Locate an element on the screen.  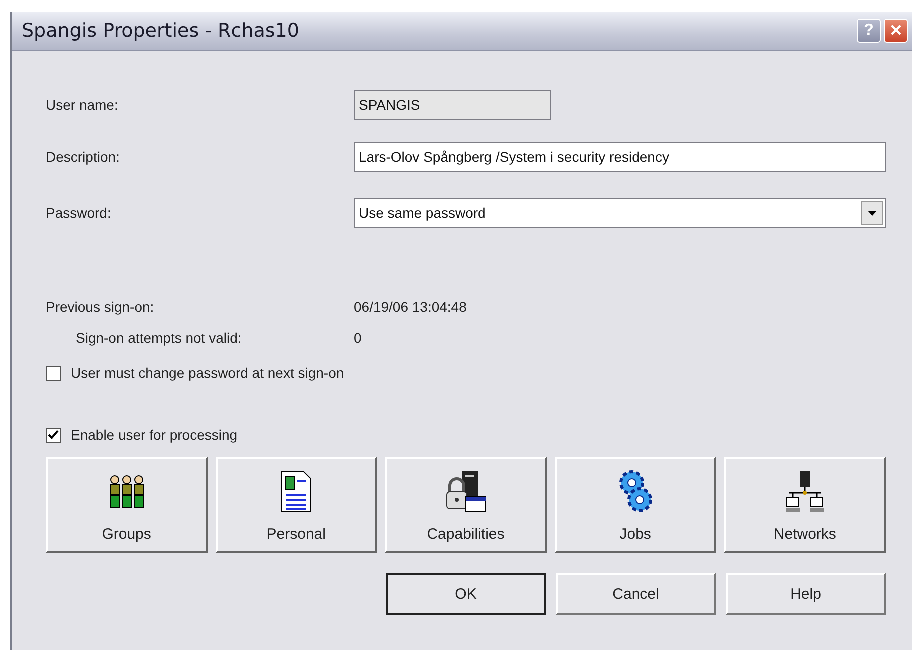
checkbox-label: User must change password at next sign-on is located at coordinates (208, 373).